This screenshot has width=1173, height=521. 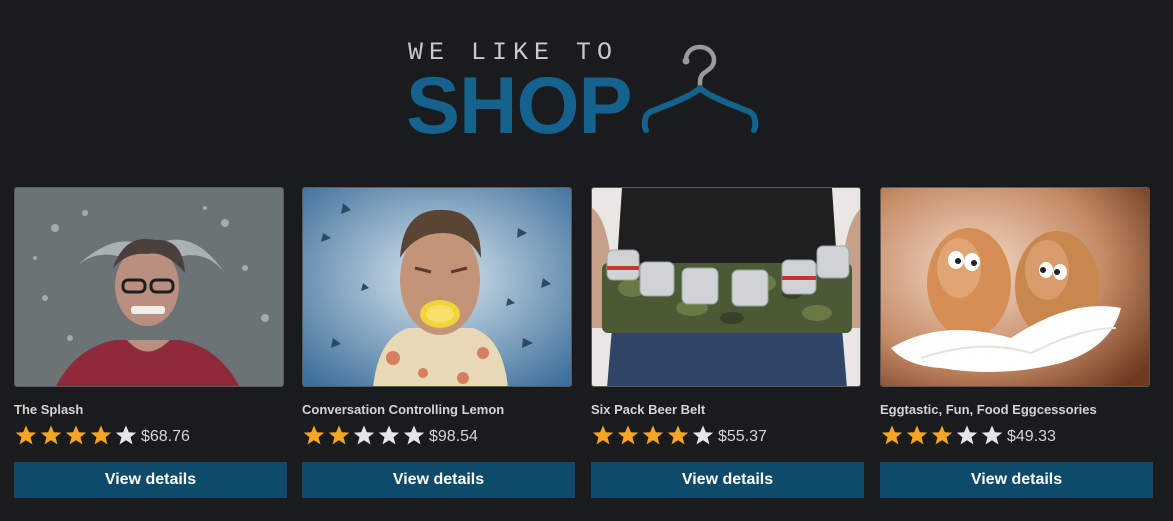 I want to click on product-image-splash, so click(x=149, y=287).